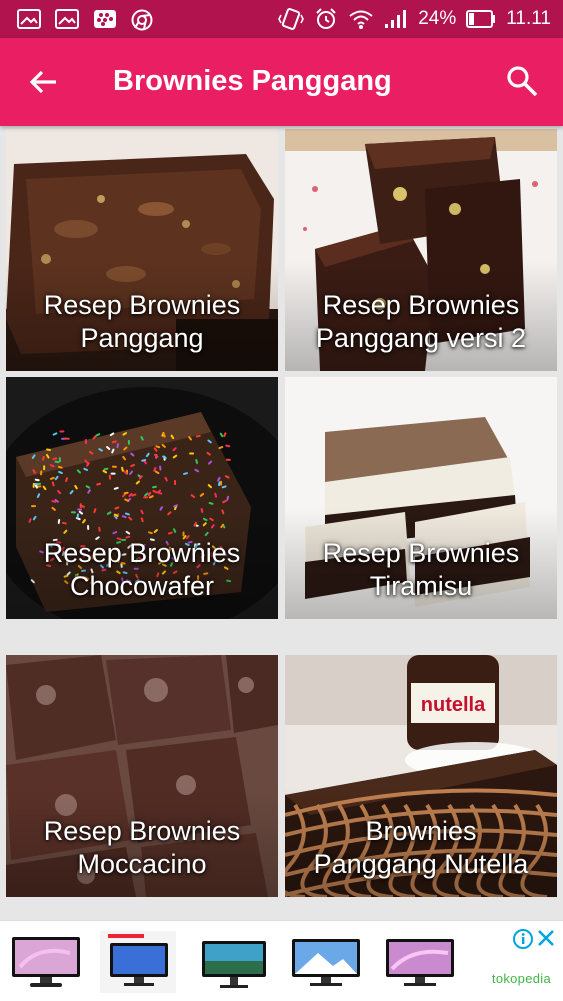 The image size is (563, 1001). I want to click on vibrate-icon, so click(291, 19).